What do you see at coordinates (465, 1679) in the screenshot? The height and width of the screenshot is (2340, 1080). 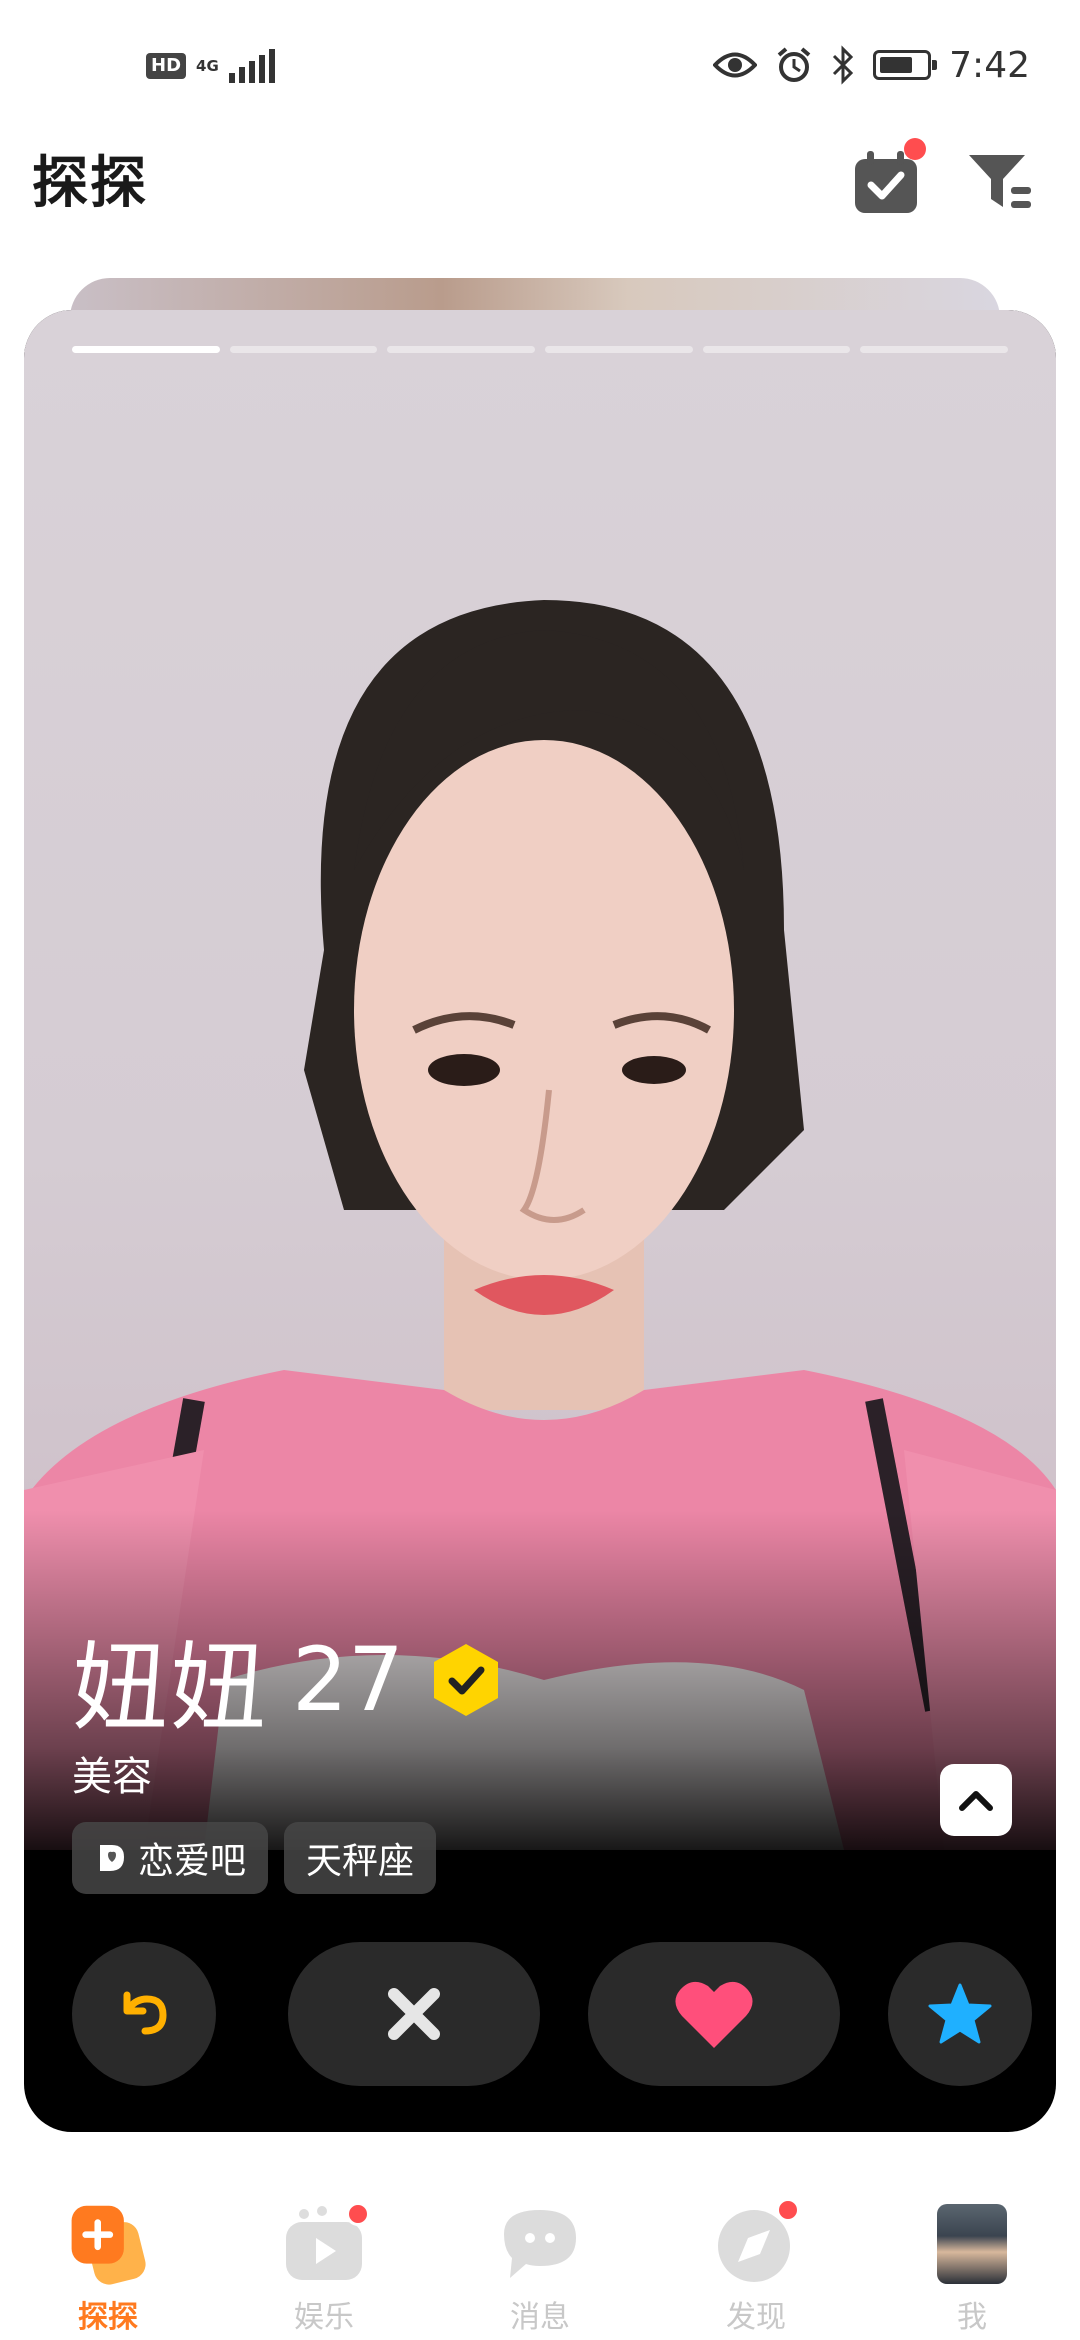 I see `verified-badge-icon` at bounding box center [465, 1679].